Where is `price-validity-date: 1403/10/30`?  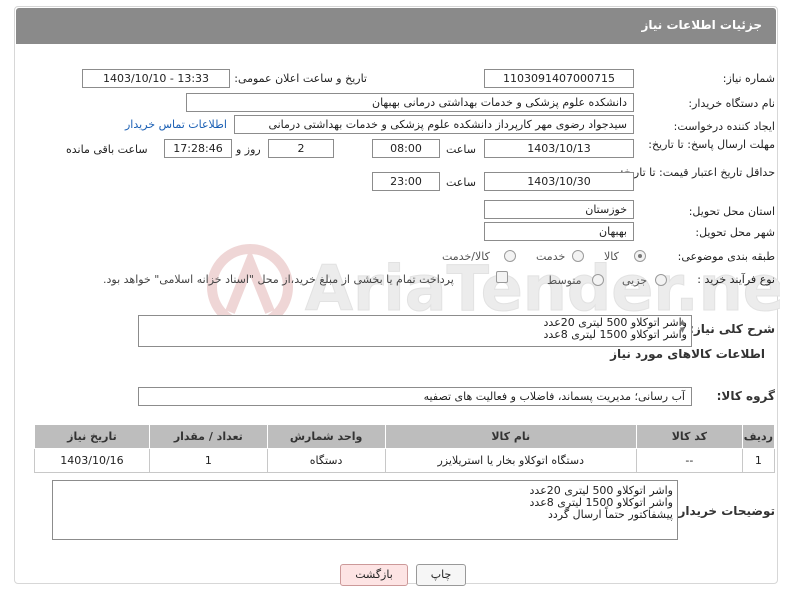 price-validity-date: 1403/10/30 is located at coordinates (559, 181).